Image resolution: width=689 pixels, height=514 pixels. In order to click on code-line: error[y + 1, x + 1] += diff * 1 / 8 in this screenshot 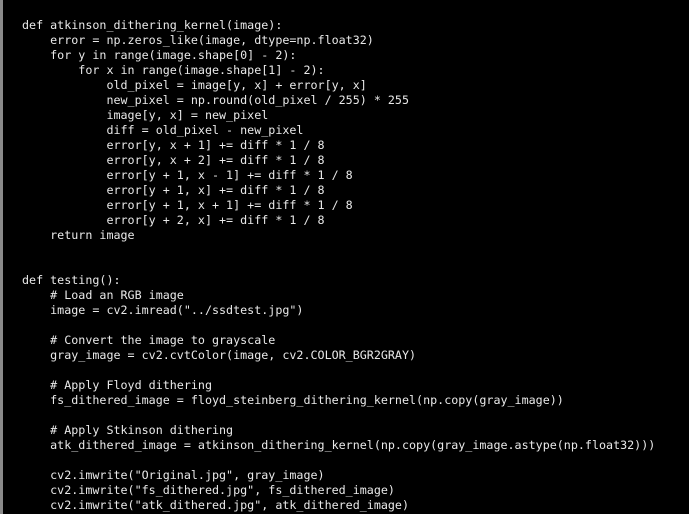, I will do `click(187, 205)`.